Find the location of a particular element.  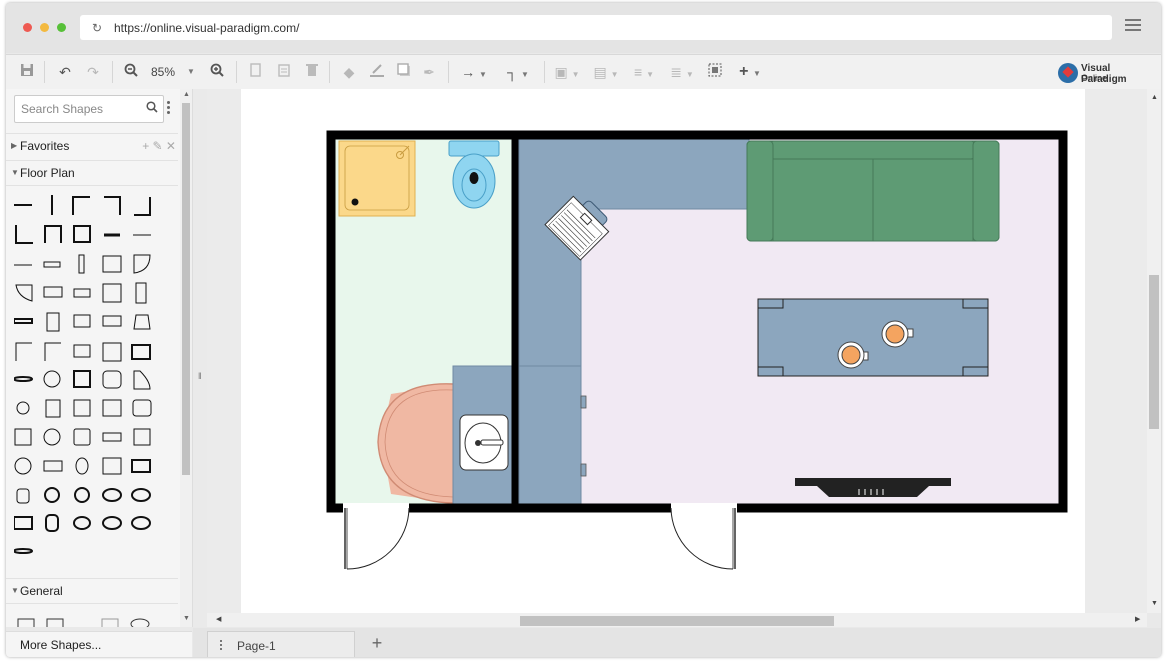

page-bar: Page-1 + is located at coordinates (677, 642).